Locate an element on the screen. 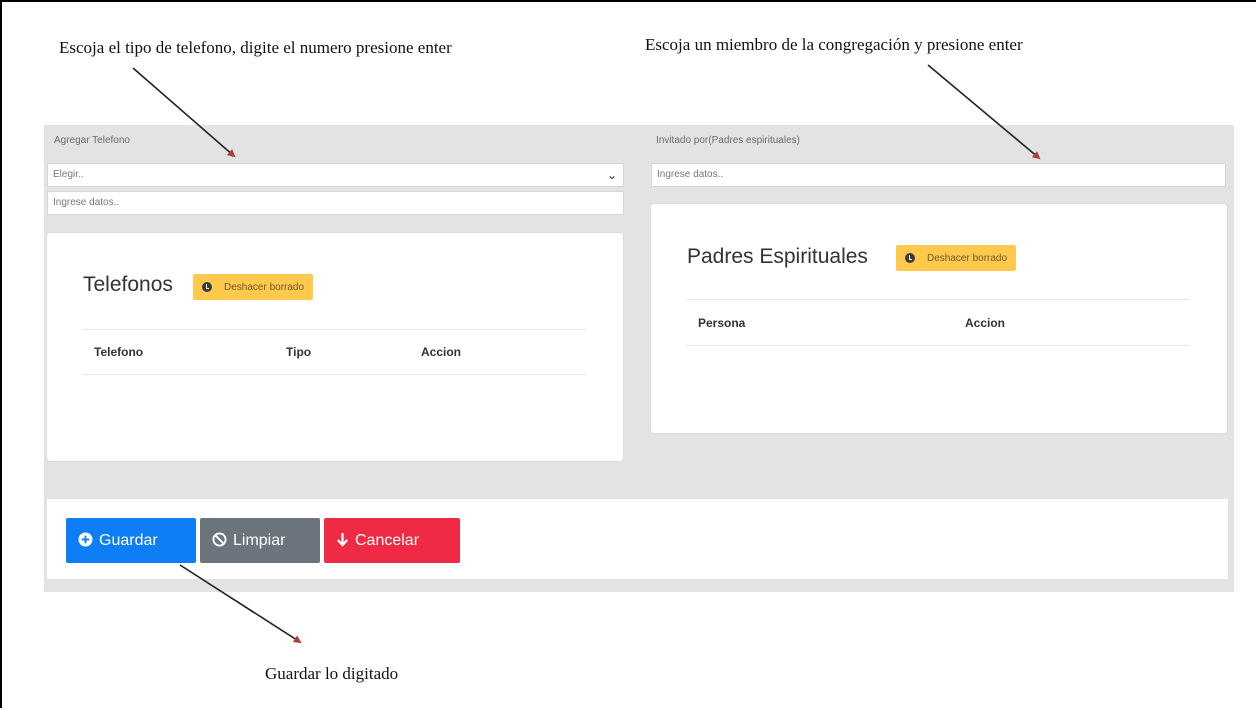 The height and width of the screenshot is (710, 1258). spiritual-parents-undo-label: Deshacer borrado is located at coordinates (967, 258).